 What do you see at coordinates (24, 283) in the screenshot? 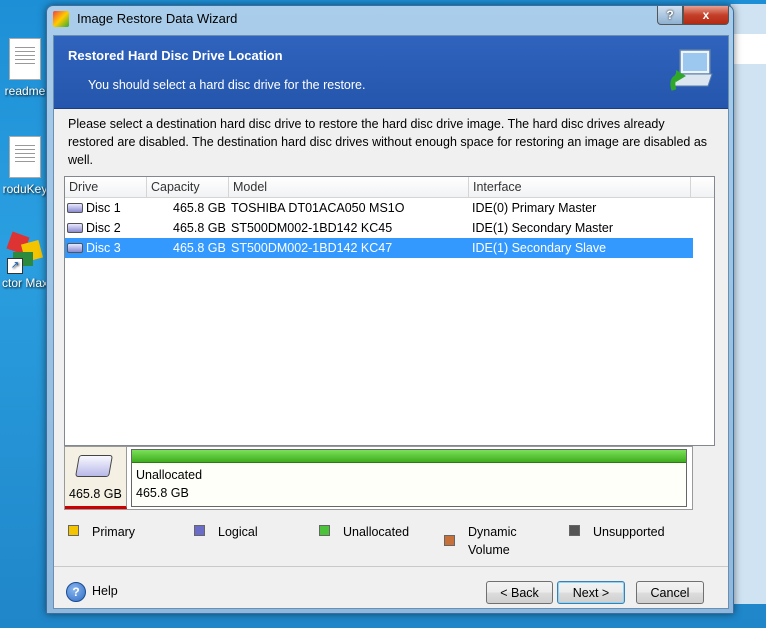
I see `desktop-icon-label: ctor Max` at bounding box center [24, 283].